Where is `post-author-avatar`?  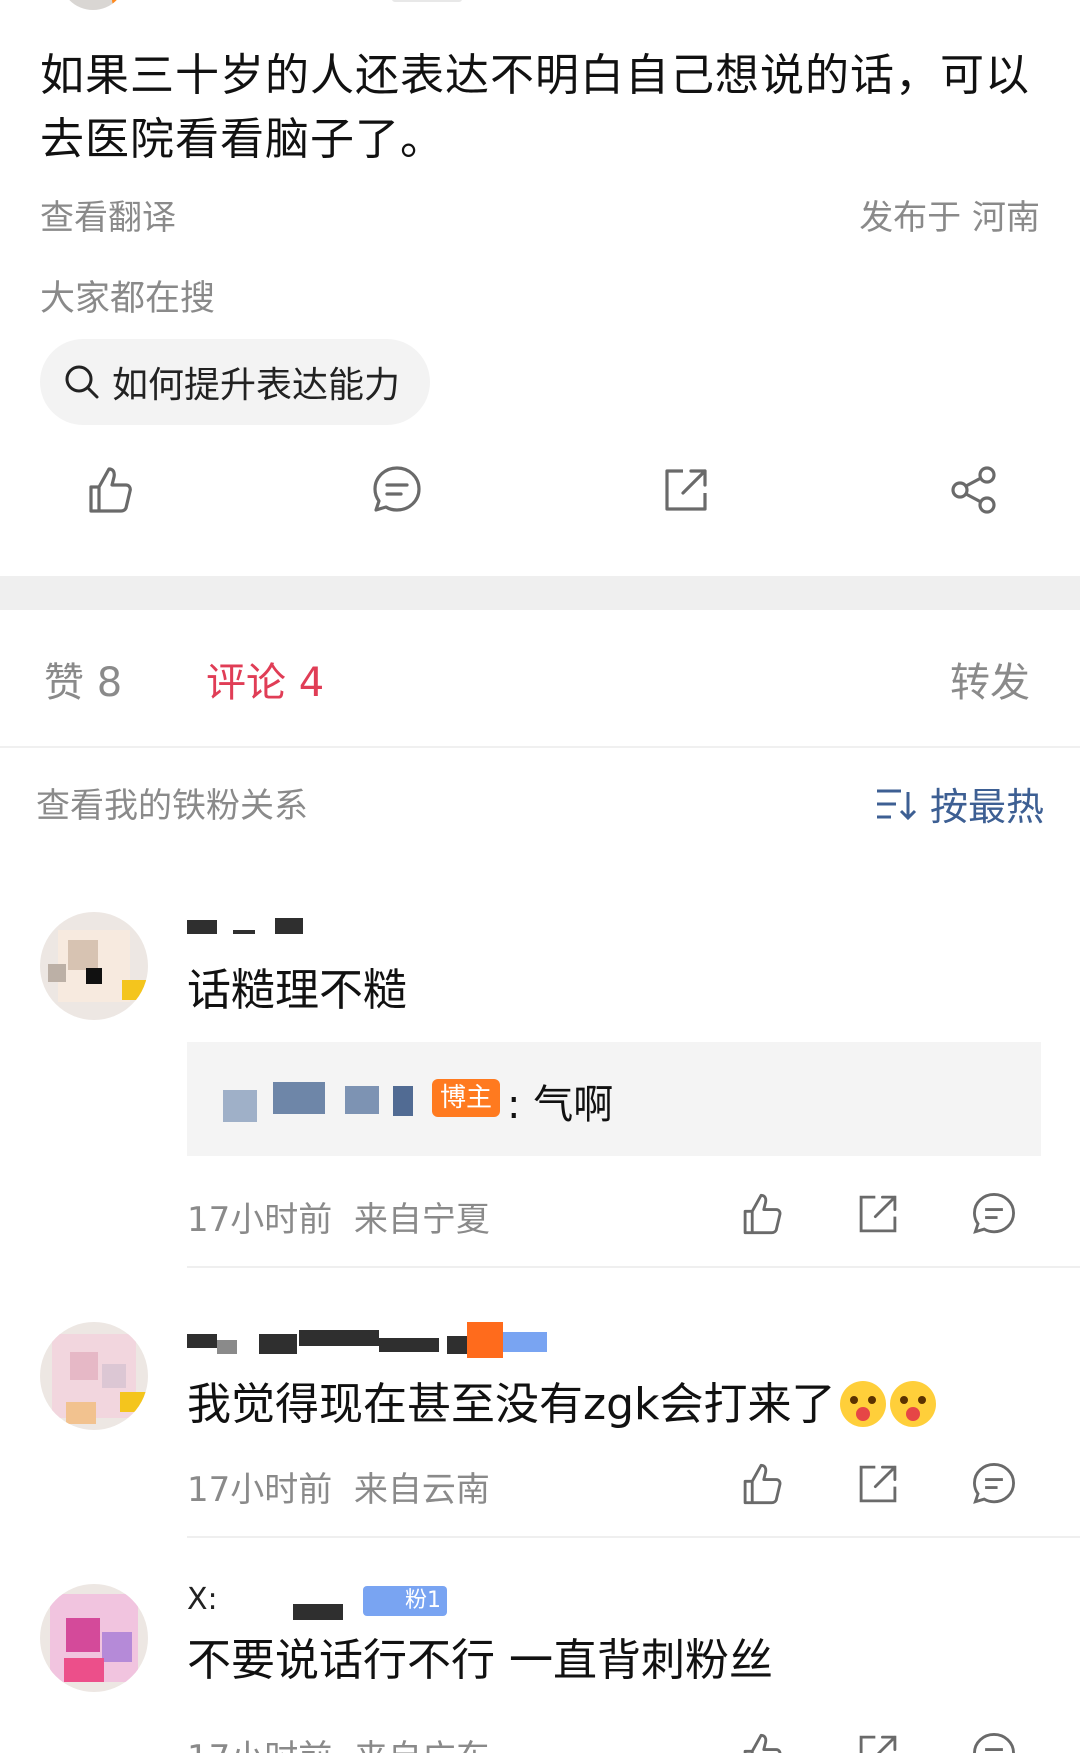
post-author-avatar is located at coordinates (93, 5).